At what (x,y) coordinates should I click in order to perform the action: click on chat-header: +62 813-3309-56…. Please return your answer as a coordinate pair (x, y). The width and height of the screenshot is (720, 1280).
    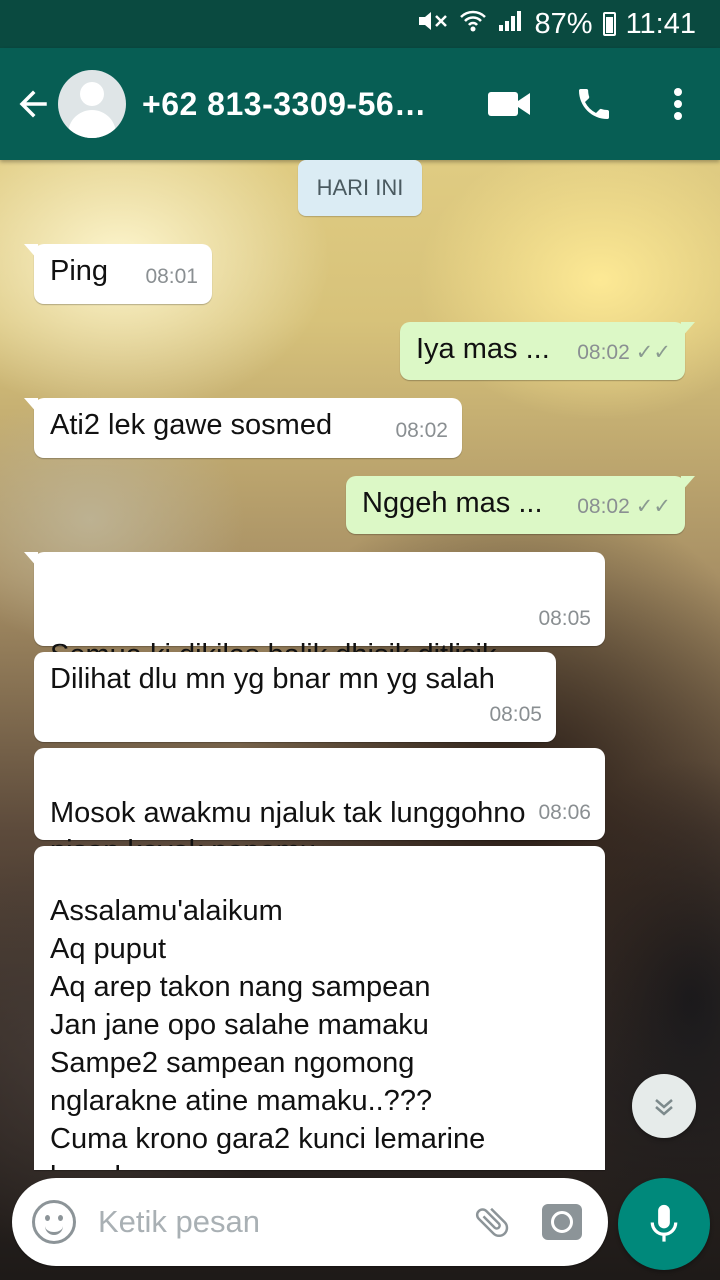
    Looking at the image, I should click on (360, 104).